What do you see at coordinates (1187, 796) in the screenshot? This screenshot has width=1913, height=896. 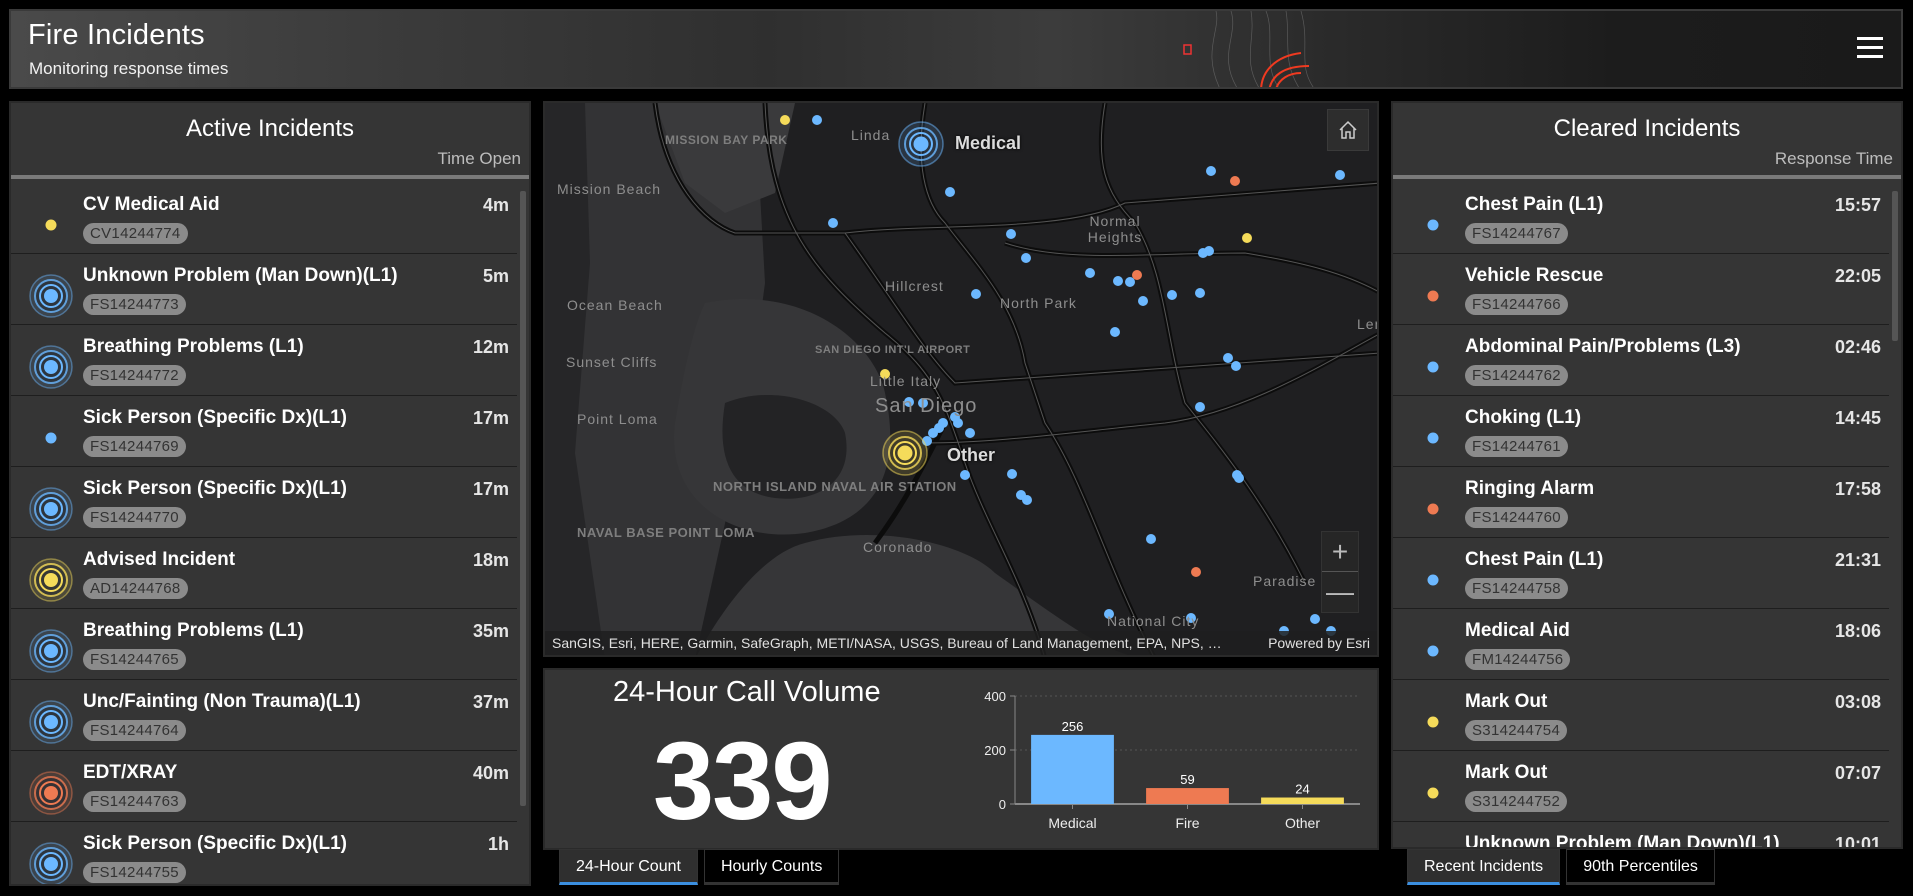 I see `bar-fire` at bounding box center [1187, 796].